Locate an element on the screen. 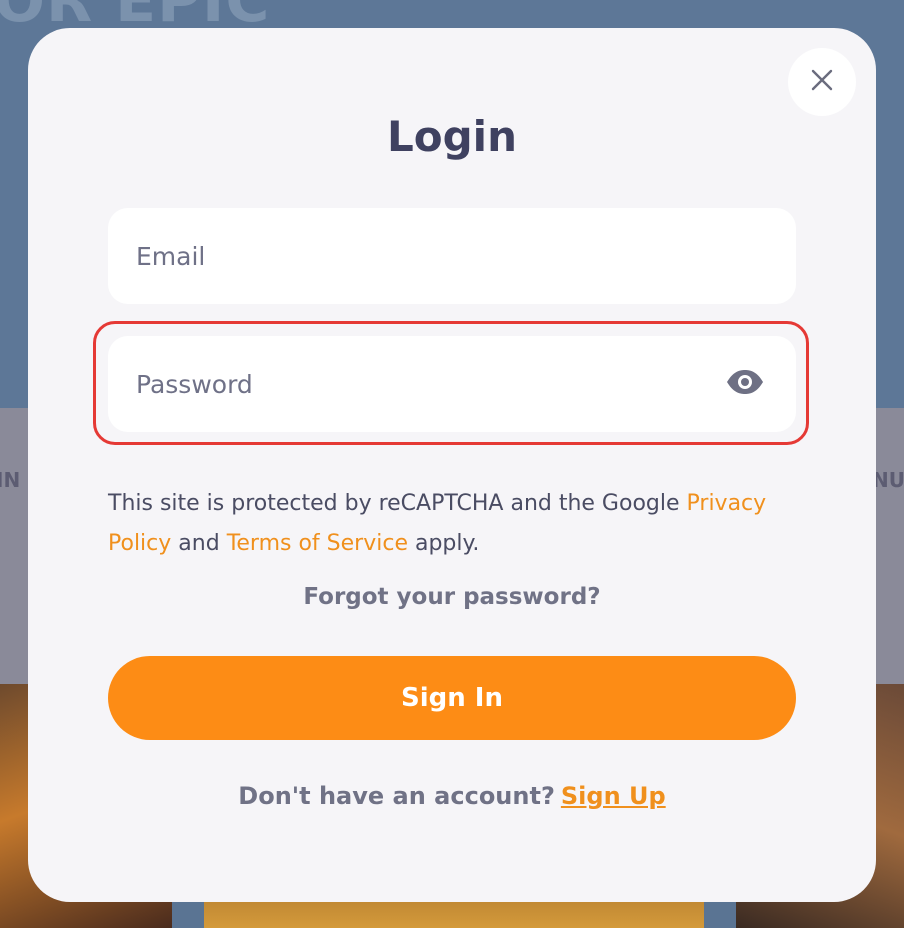 The width and height of the screenshot is (904, 928). close-button is located at coordinates (822, 82).